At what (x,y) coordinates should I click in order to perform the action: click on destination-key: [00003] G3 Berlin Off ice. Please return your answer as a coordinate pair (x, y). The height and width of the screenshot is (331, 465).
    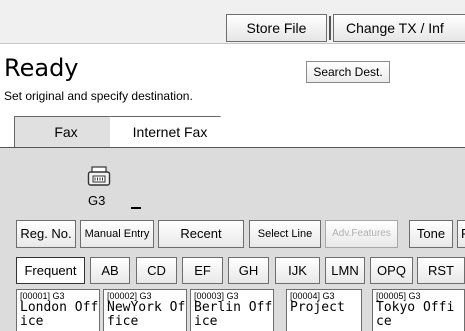
    Looking at the image, I should click on (232, 310).